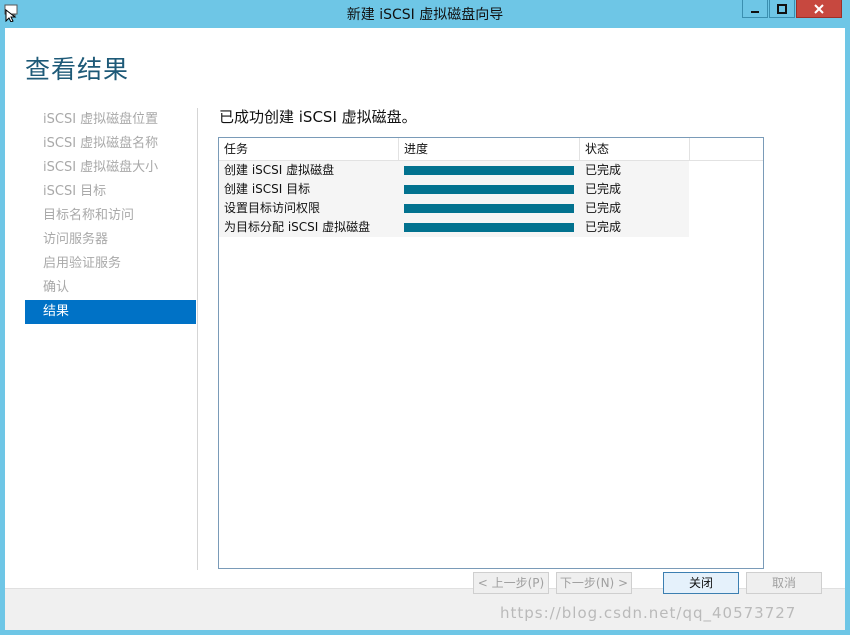 The height and width of the screenshot is (635, 850). I want to click on wizard-header: 查看结果, so click(425, 66).